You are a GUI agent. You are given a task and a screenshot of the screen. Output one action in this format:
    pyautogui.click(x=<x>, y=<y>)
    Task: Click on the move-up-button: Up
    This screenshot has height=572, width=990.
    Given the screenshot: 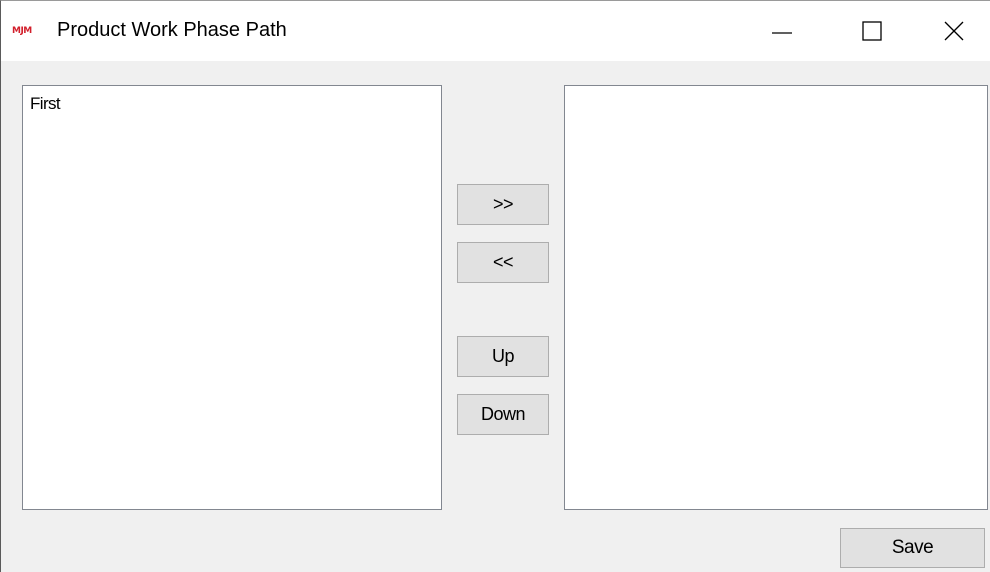 What is the action you would take?
    pyautogui.click(x=503, y=356)
    